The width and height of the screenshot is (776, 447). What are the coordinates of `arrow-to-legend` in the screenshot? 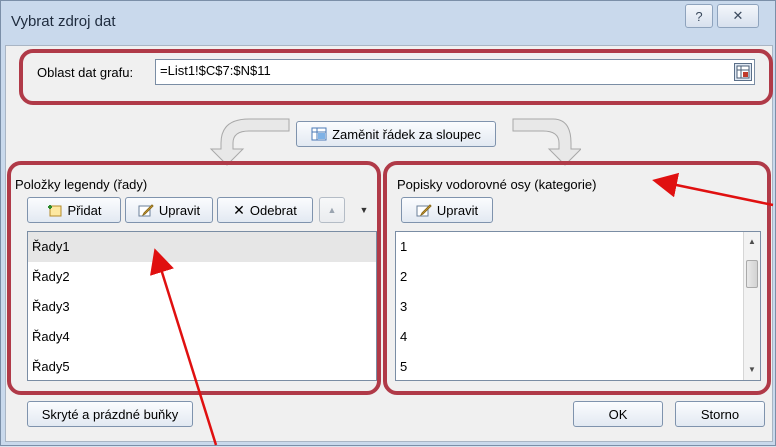 It's located at (184, 347).